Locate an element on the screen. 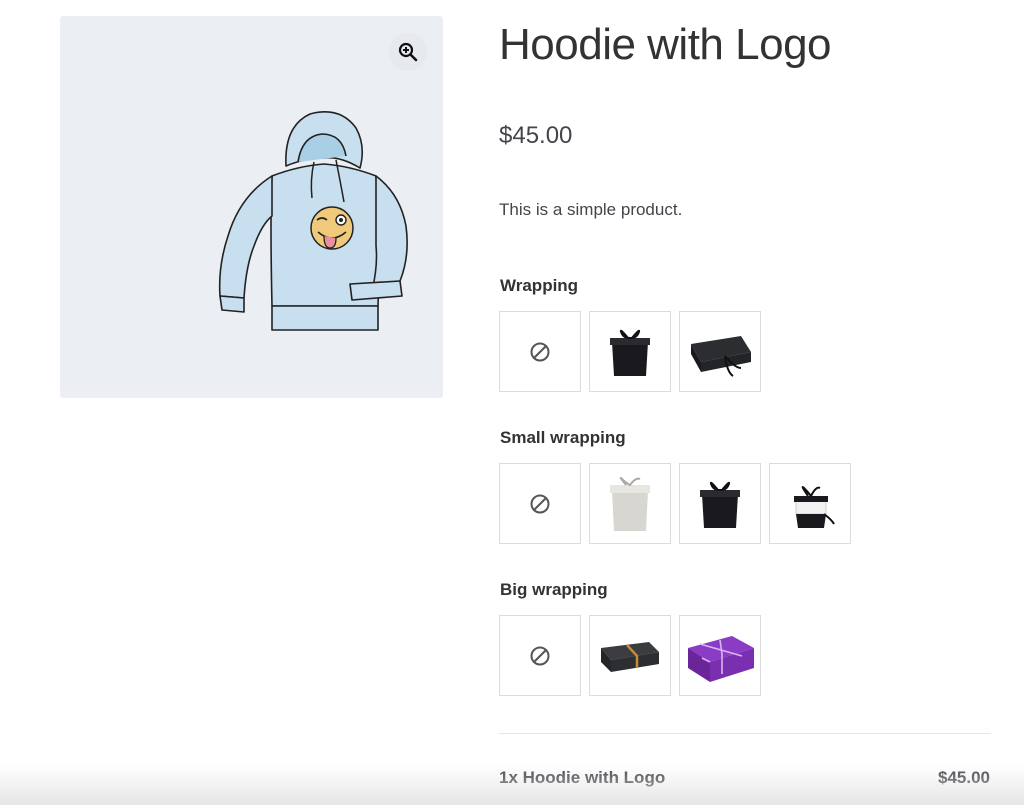 This screenshot has width=1024, height=805. addon-option-purple-gift-box is located at coordinates (720, 655).